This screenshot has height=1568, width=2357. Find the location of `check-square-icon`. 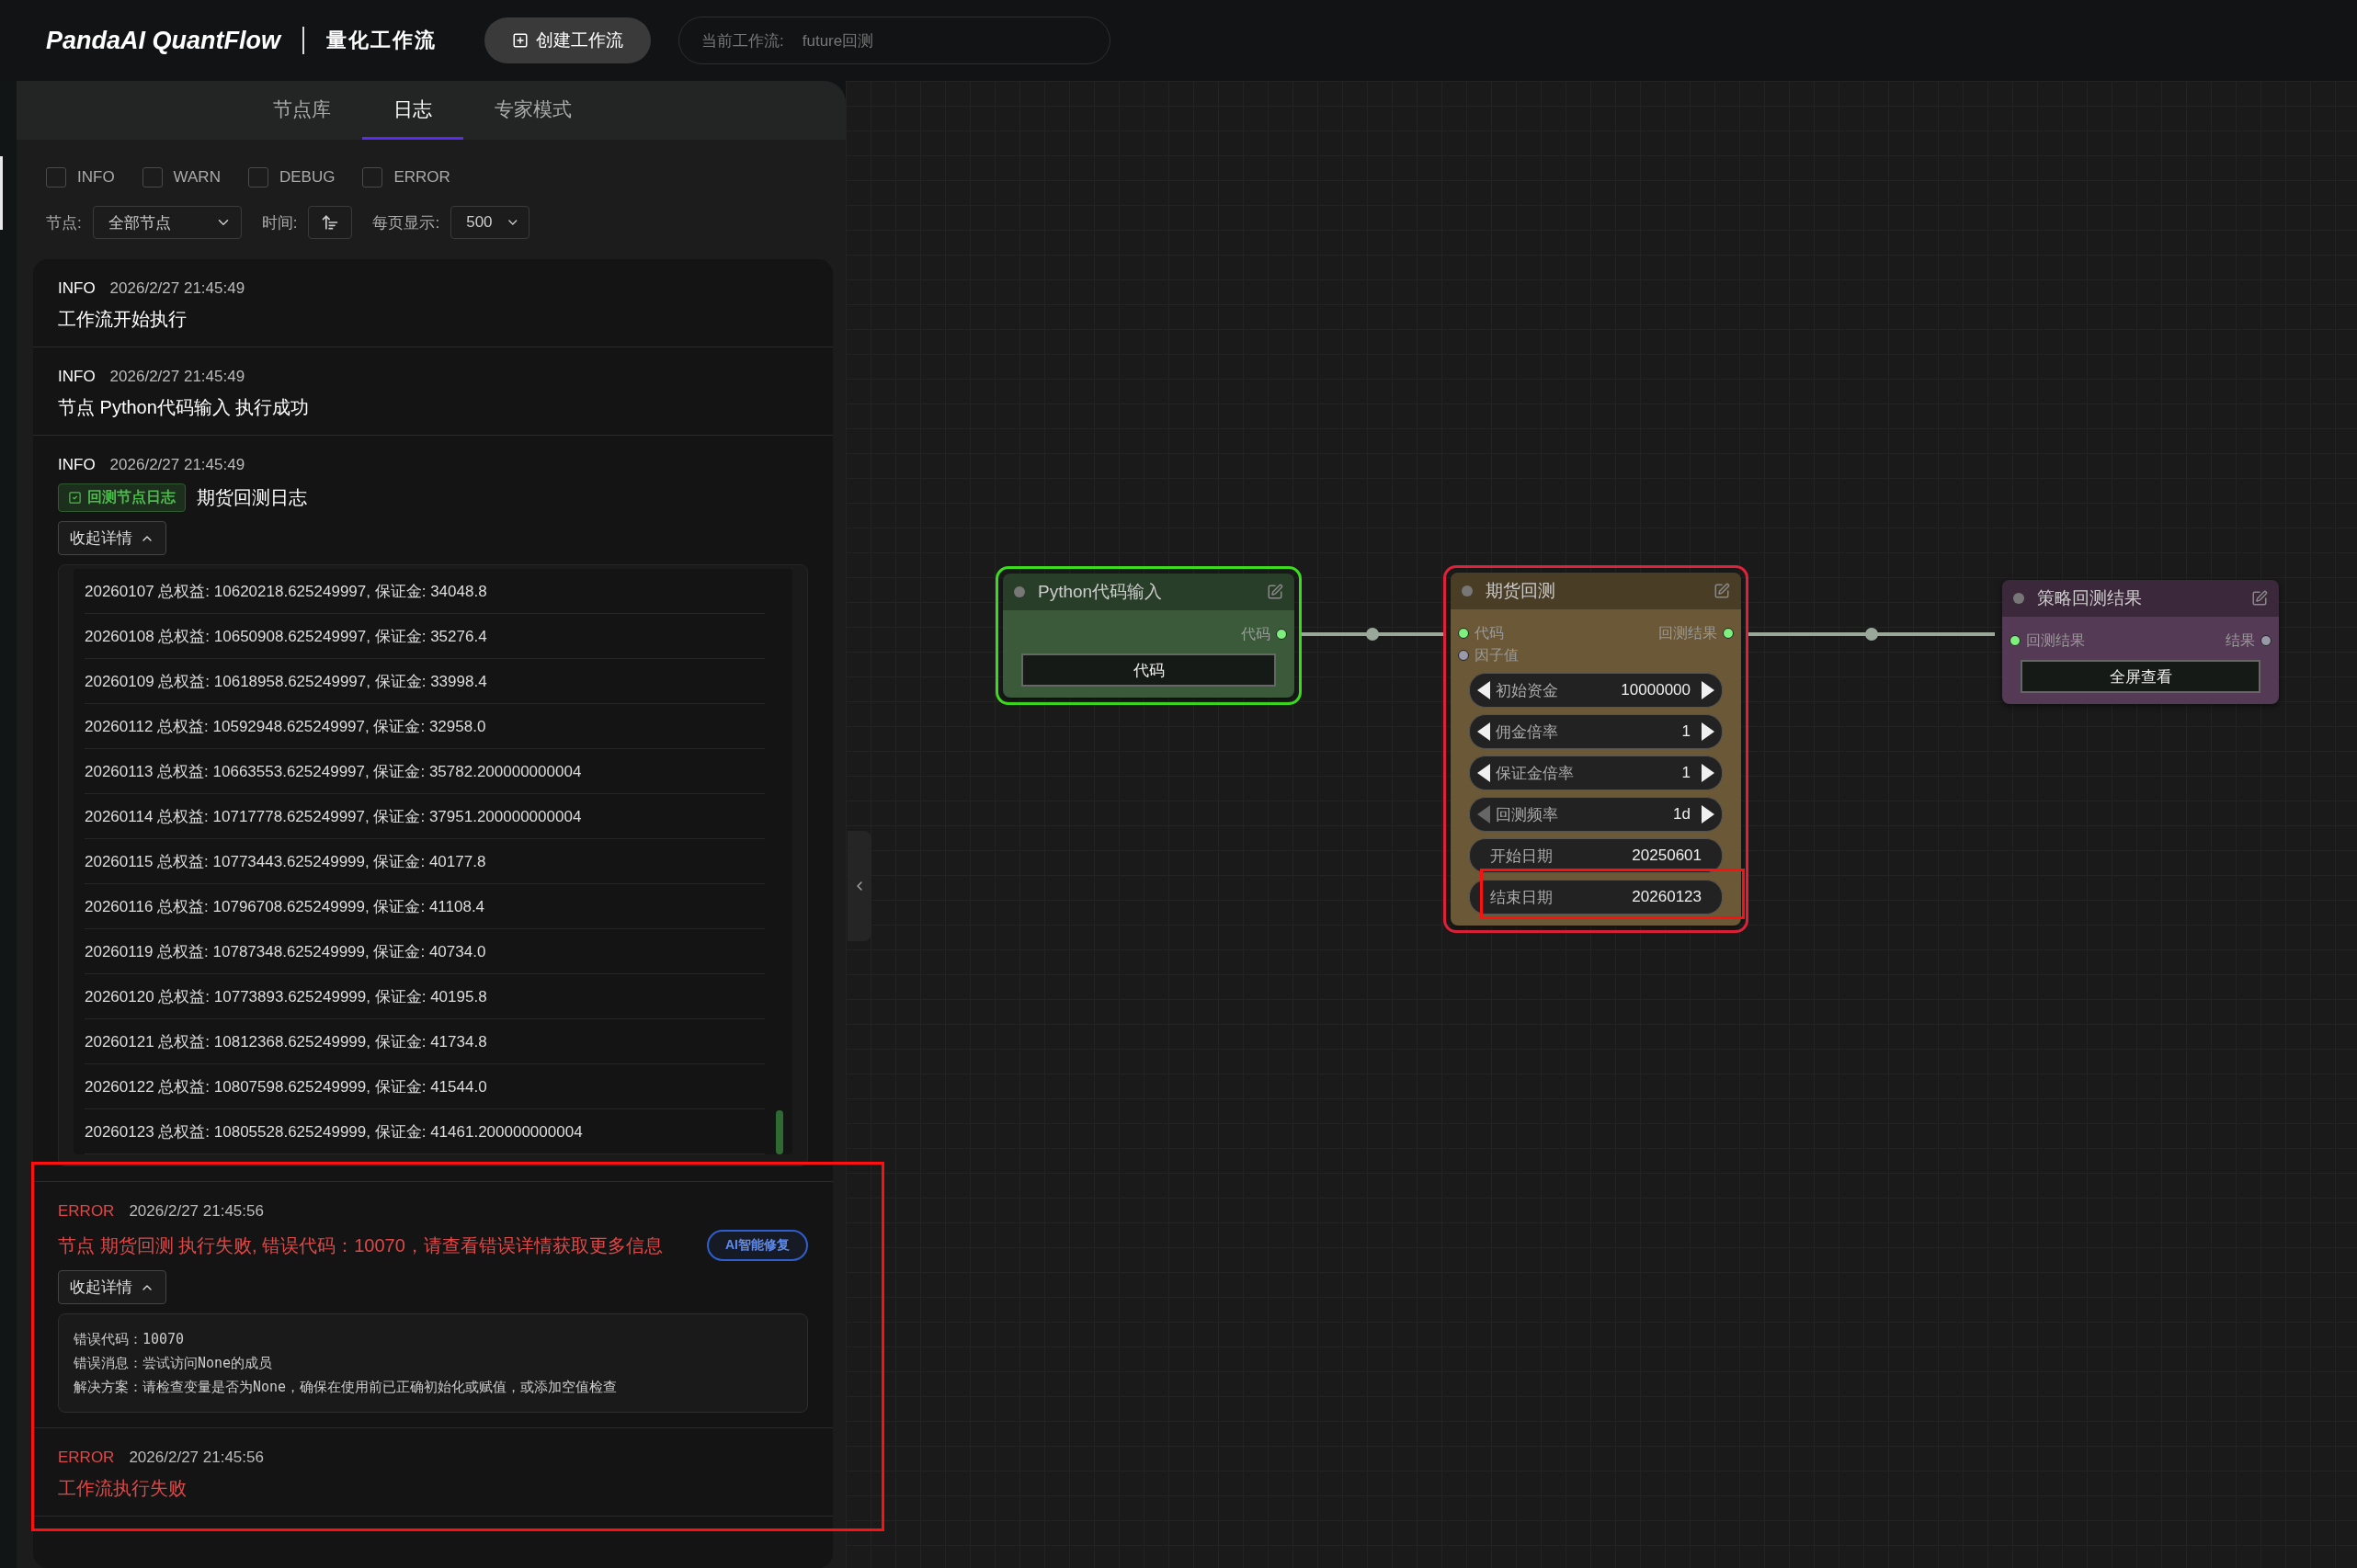

check-square-icon is located at coordinates (75, 498).